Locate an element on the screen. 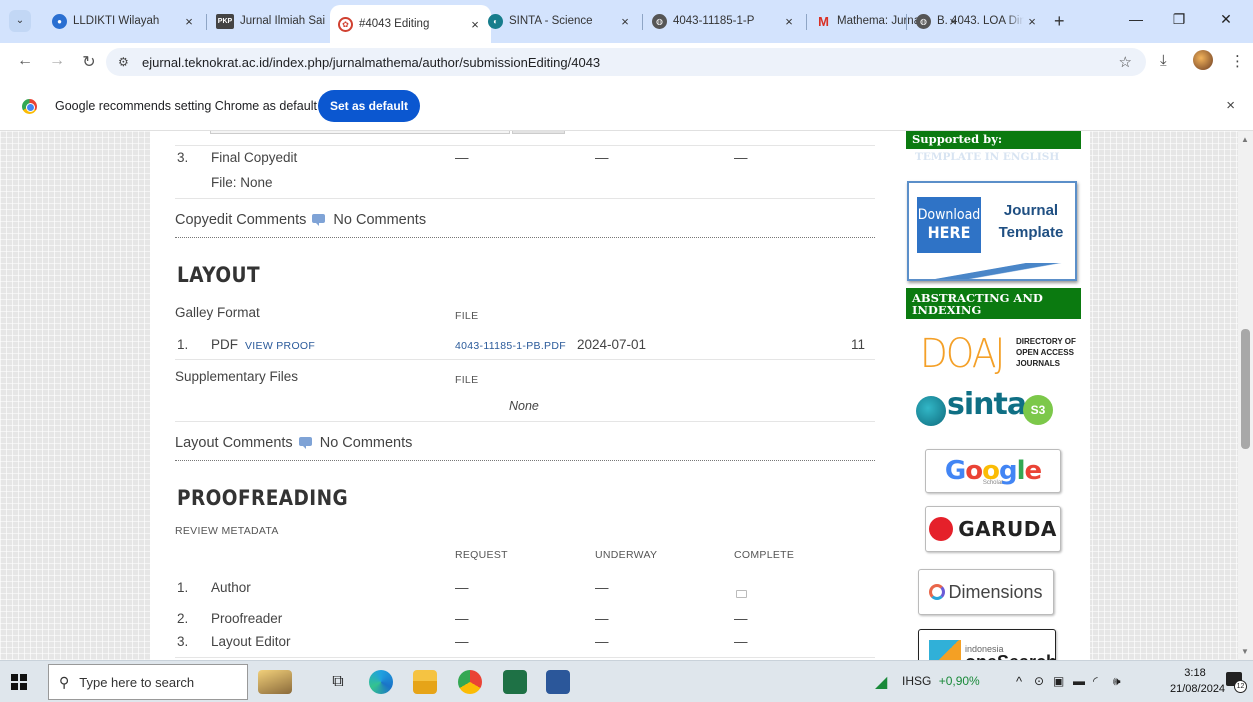 This screenshot has width=1253, height=702. google-scholar-logo: Google Scholar is located at coordinates (993, 471).